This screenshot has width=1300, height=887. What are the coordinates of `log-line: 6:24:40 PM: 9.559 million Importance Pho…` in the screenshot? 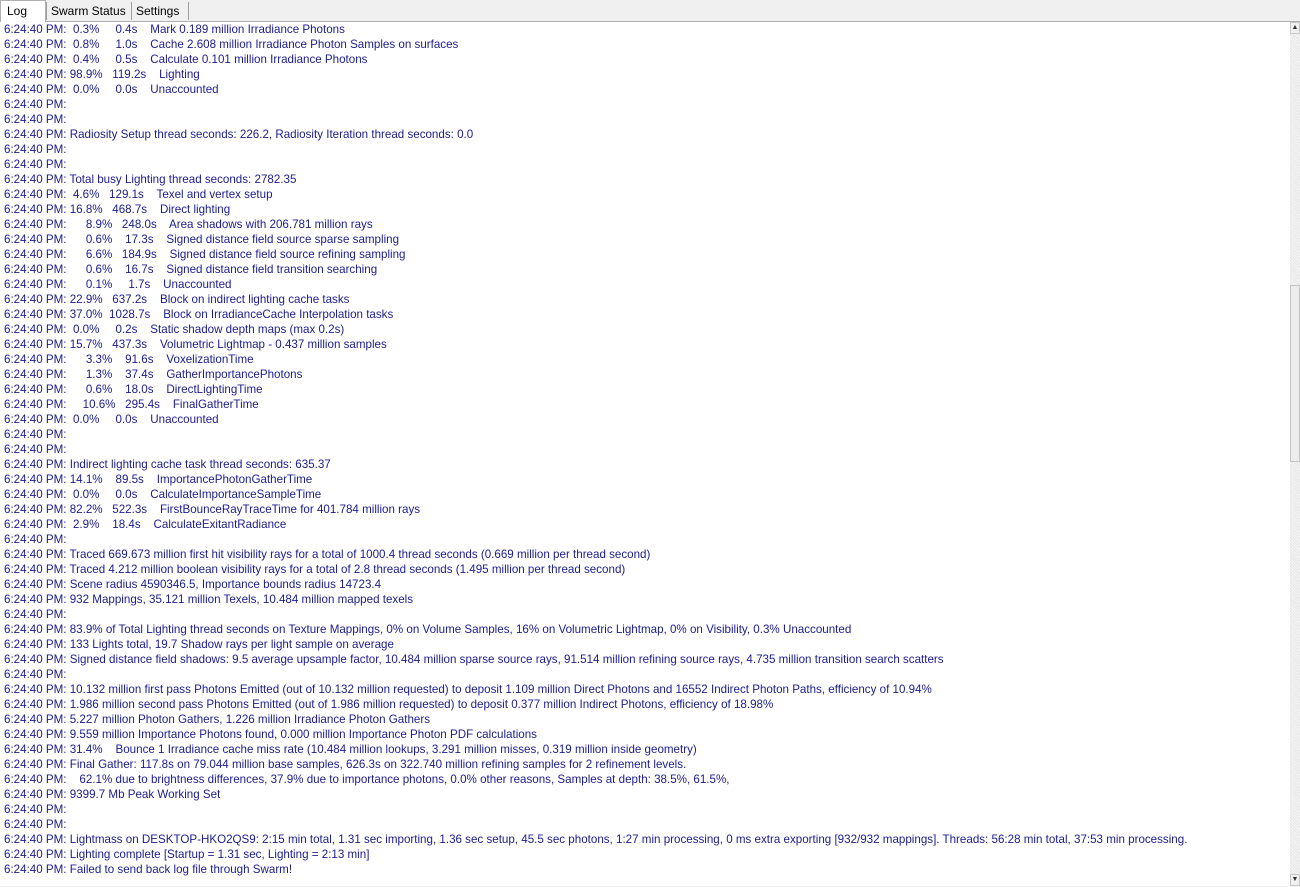 It's located at (270, 734).